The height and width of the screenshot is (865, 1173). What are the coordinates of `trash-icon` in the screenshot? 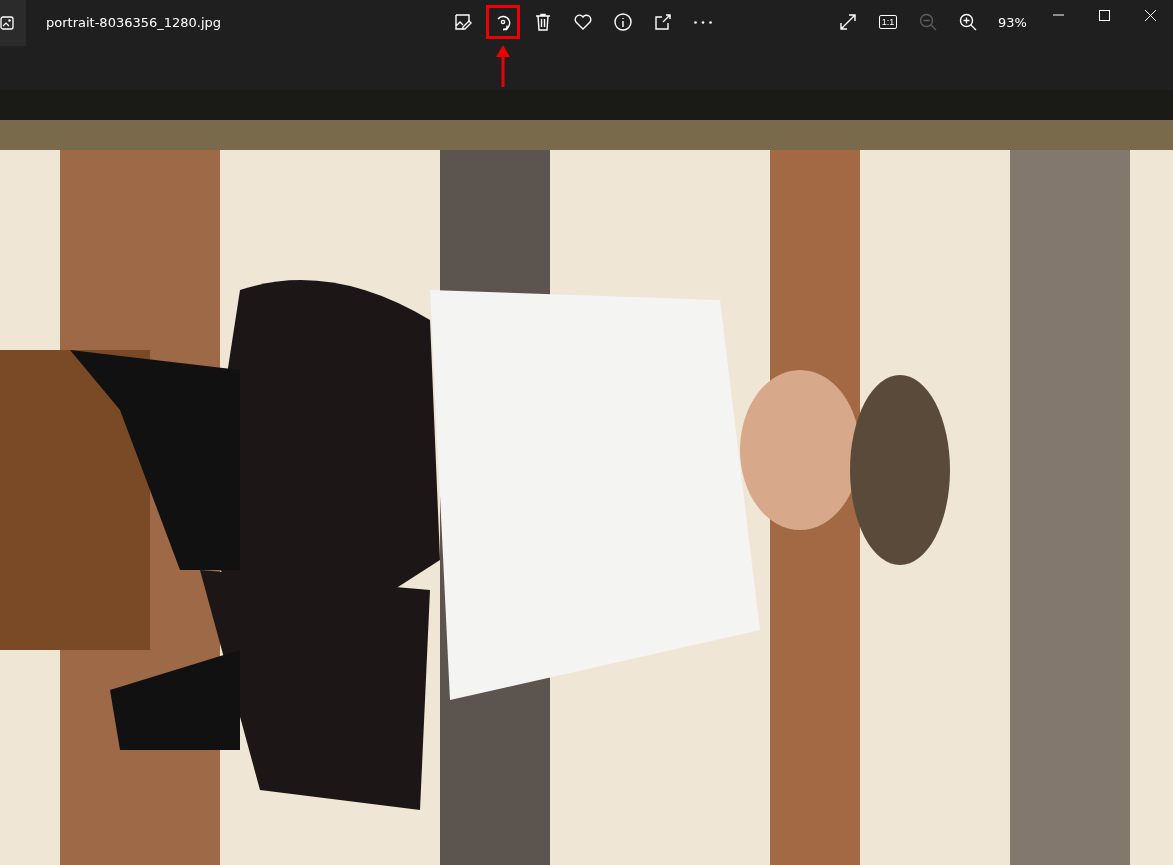 It's located at (543, 22).